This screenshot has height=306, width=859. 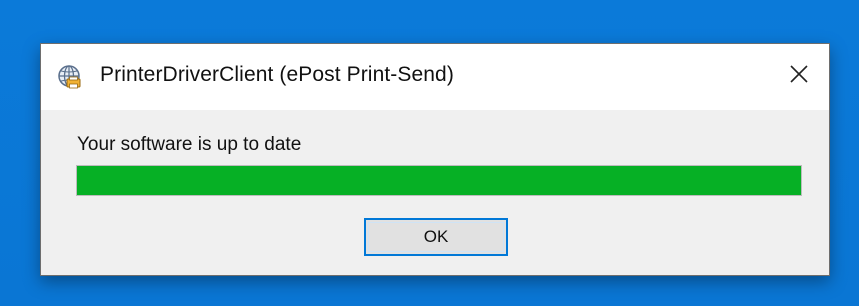 What do you see at coordinates (189, 144) in the screenshot?
I see `status-message: Your software is up to date` at bounding box center [189, 144].